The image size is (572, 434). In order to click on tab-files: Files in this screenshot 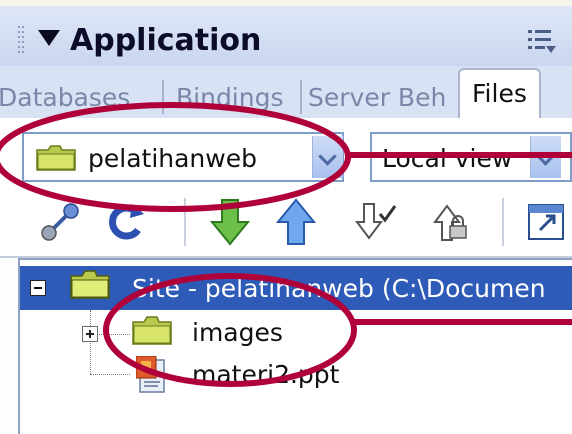, I will do `click(499, 93)`.